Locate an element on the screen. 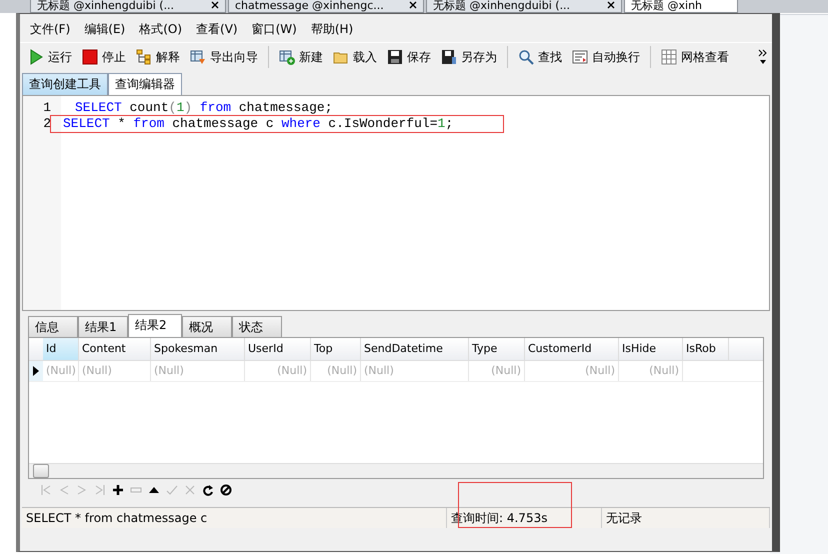  toolbar-button: 运行 is located at coordinates (50, 57).